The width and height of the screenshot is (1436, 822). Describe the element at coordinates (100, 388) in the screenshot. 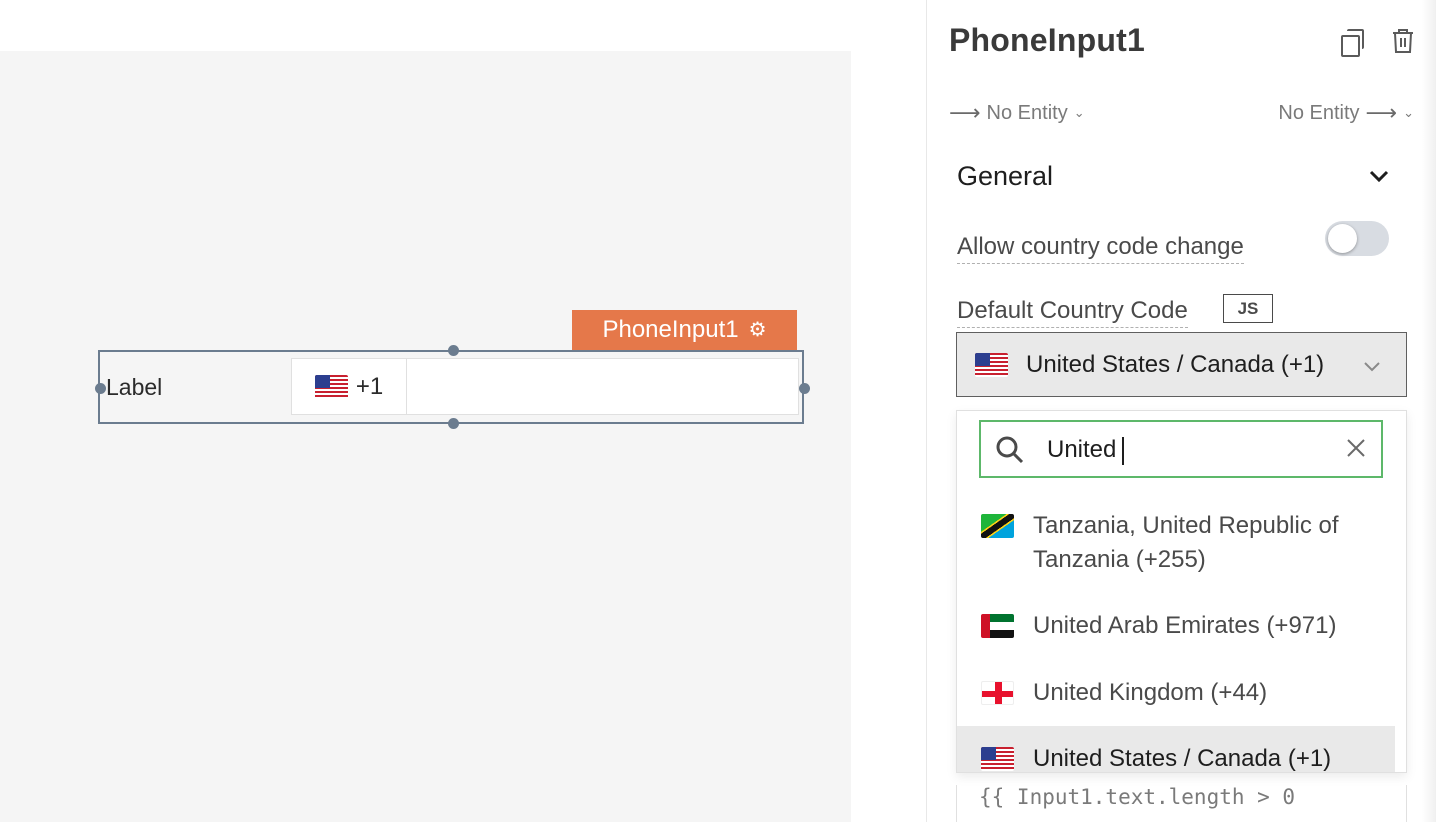

I see `resize-handle-left` at that location.